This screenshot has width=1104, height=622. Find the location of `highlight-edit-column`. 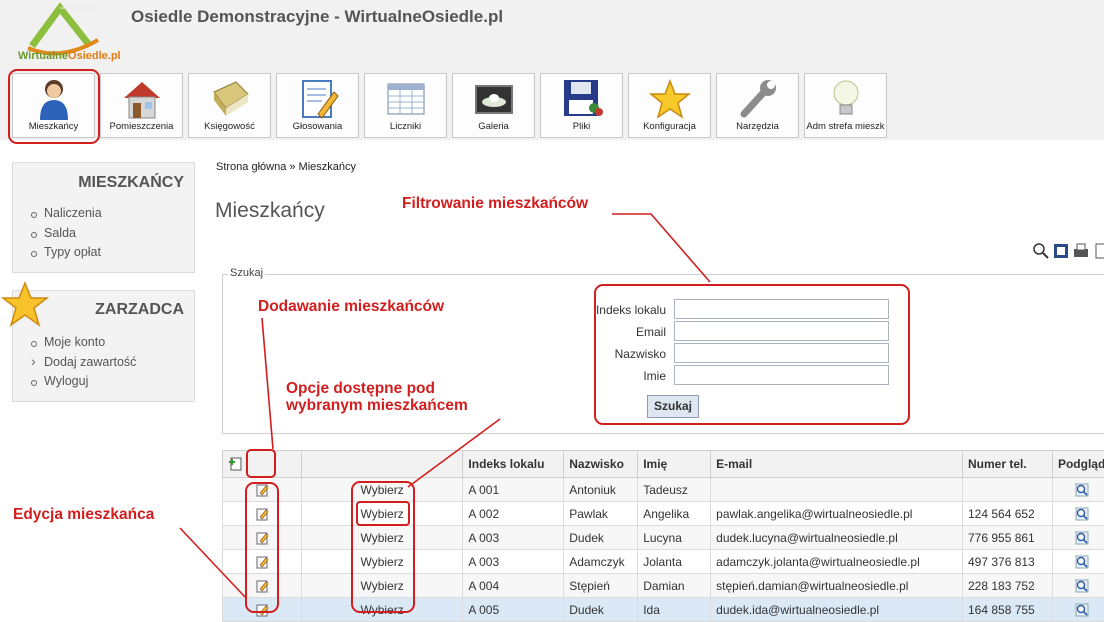

highlight-edit-column is located at coordinates (262, 547).